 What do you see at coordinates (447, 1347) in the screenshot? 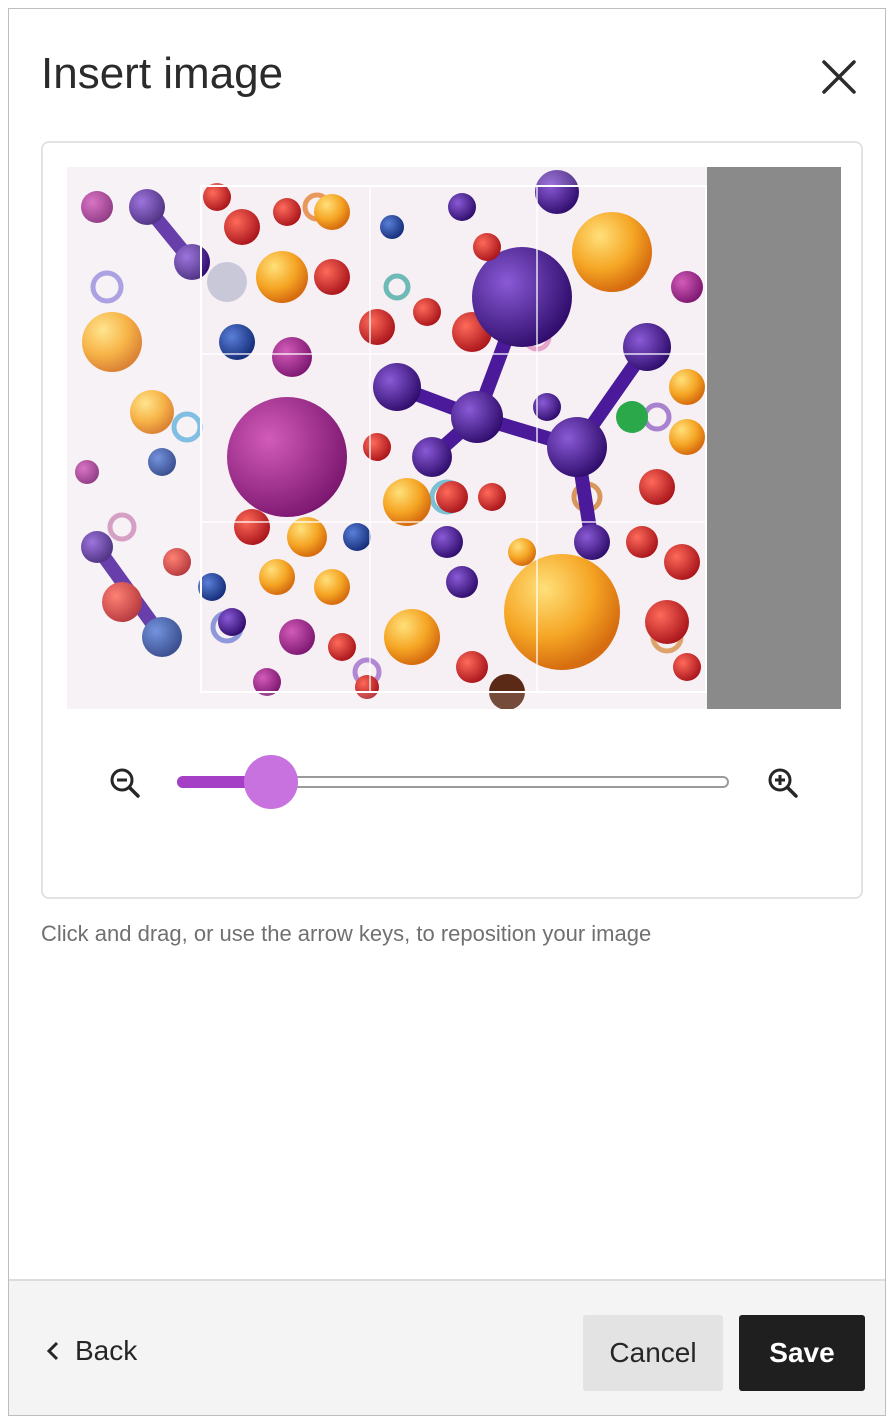
I see `dialog-footer: Back Cancel Save` at bounding box center [447, 1347].